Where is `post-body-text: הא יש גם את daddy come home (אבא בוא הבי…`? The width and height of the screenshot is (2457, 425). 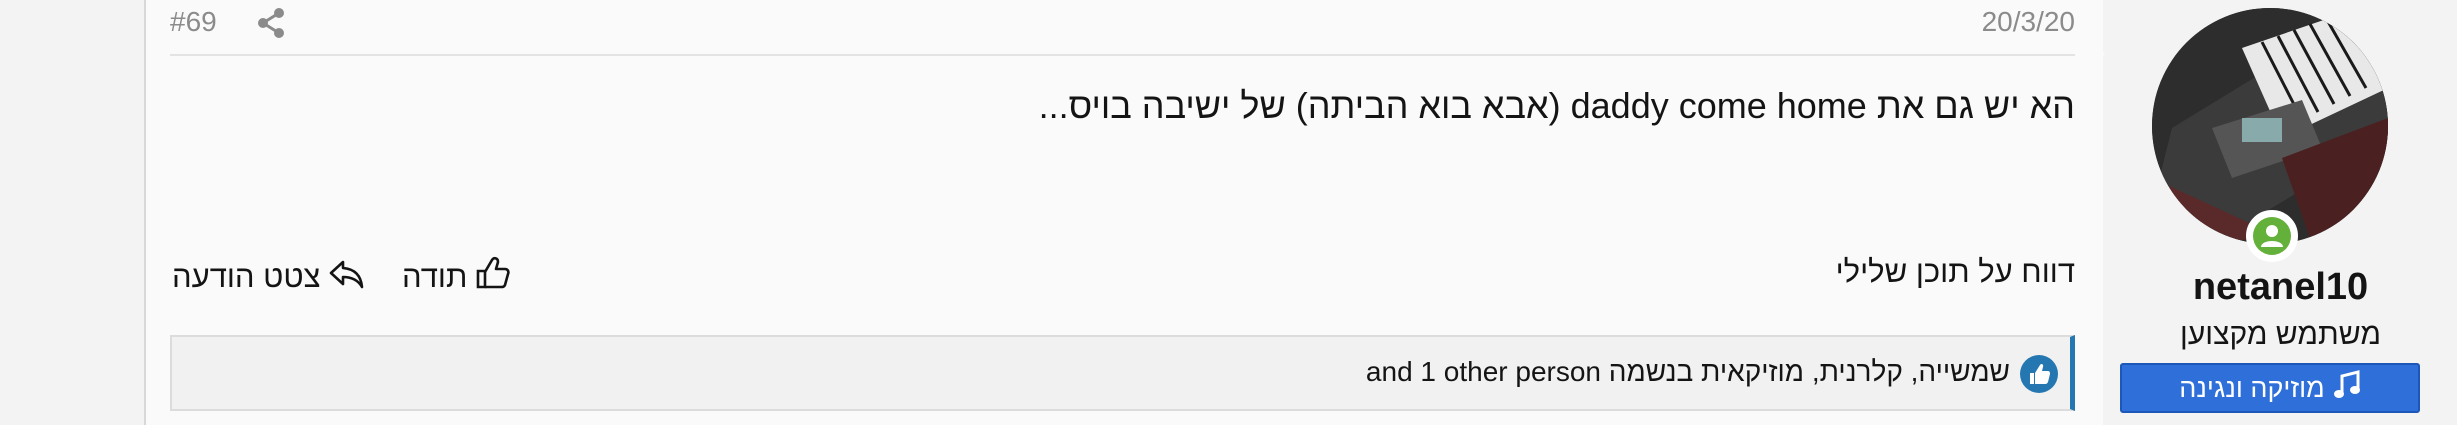
post-body-text: הא יש גם את daddy come home (אבא בוא הבי… is located at coordinates (1556, 105).